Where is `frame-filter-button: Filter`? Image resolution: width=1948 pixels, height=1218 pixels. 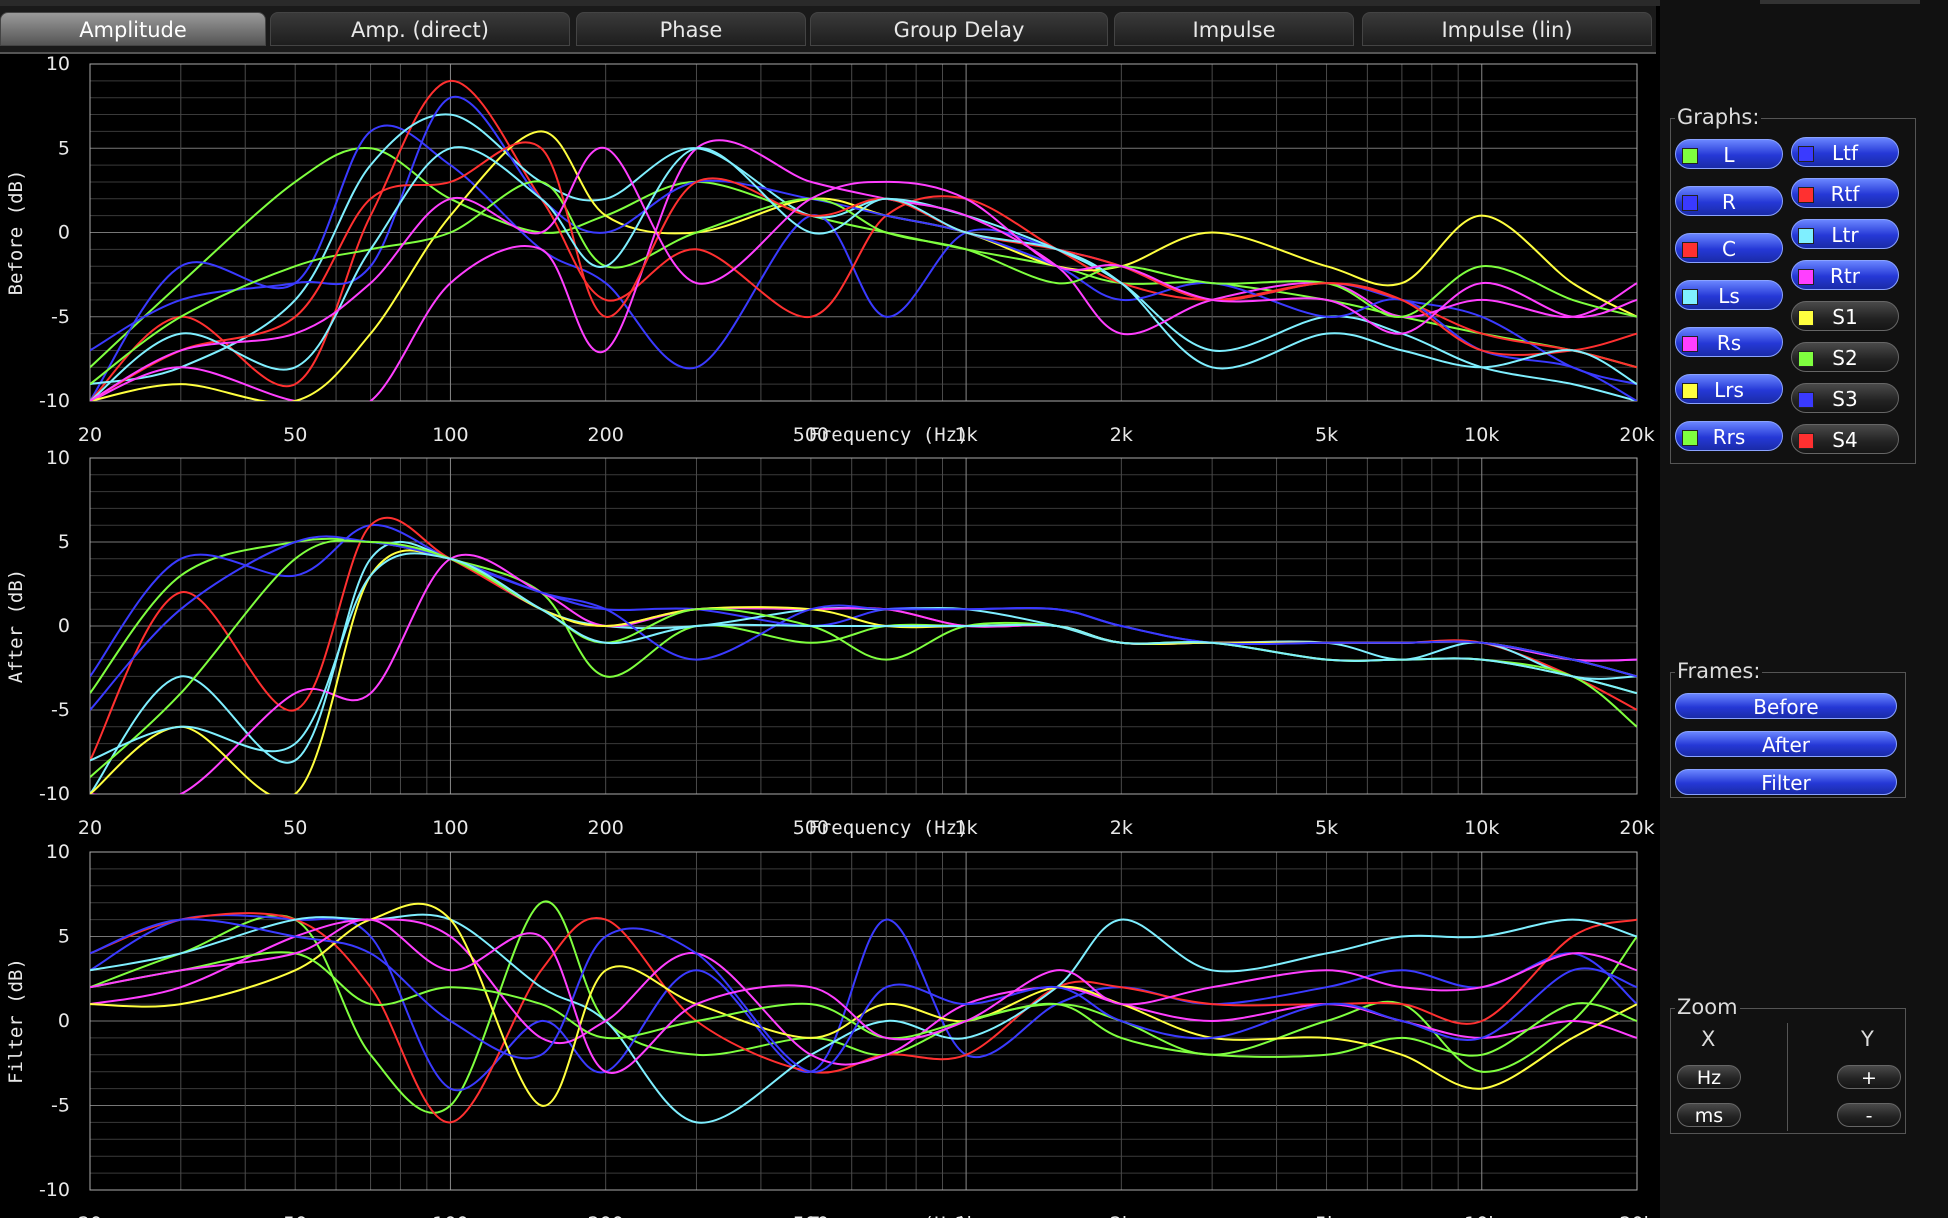
frame-filter-button: Filter is located at coordinates (1786, 782).